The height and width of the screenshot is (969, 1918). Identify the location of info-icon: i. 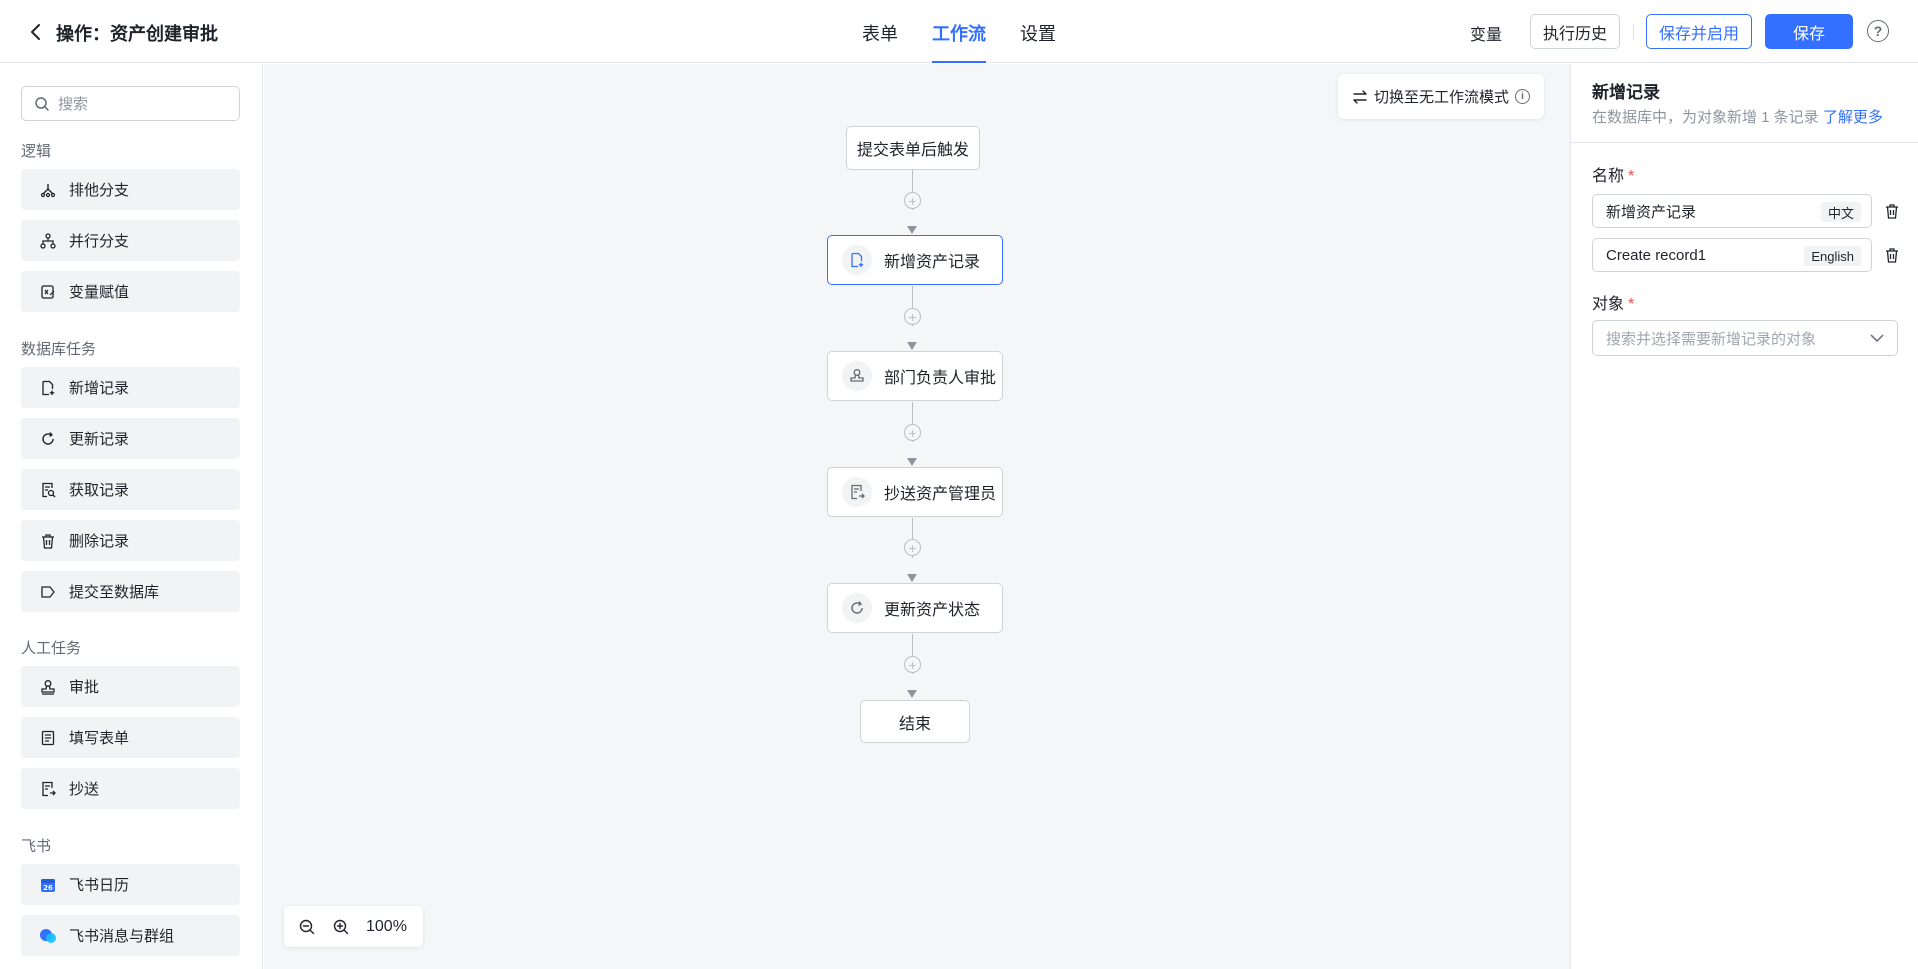
(1523, 96).